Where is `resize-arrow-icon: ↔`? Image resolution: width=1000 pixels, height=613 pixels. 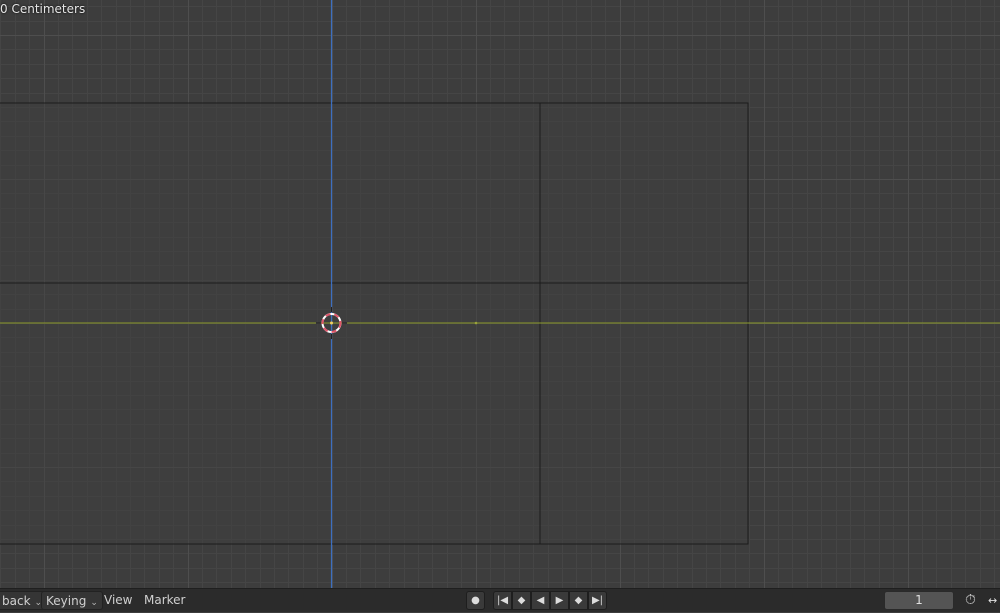 resize-arrow-icon: ↔ is located at coordinates (994, 600).